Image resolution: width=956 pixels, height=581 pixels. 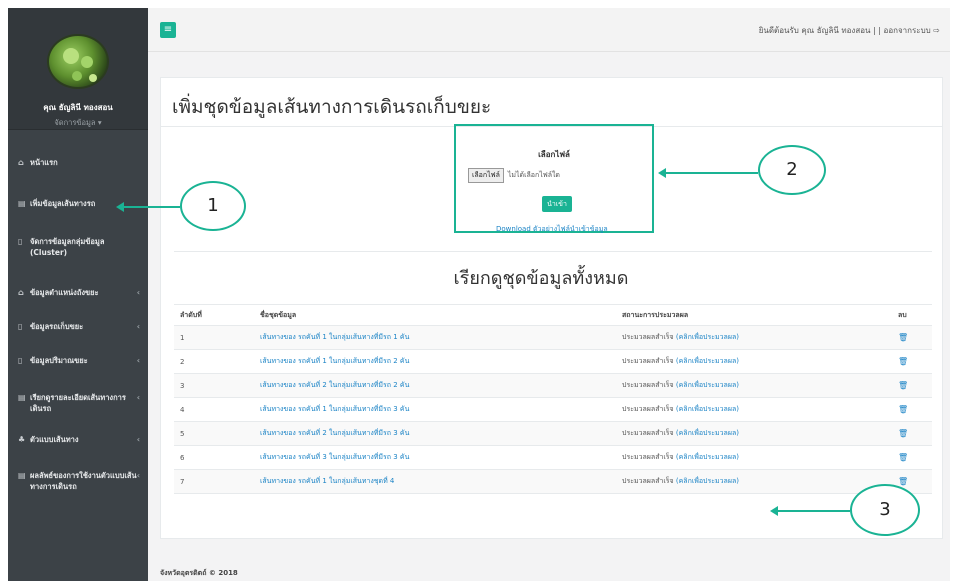 I want to click on callout-3: 3, so click(x=885, y=510).